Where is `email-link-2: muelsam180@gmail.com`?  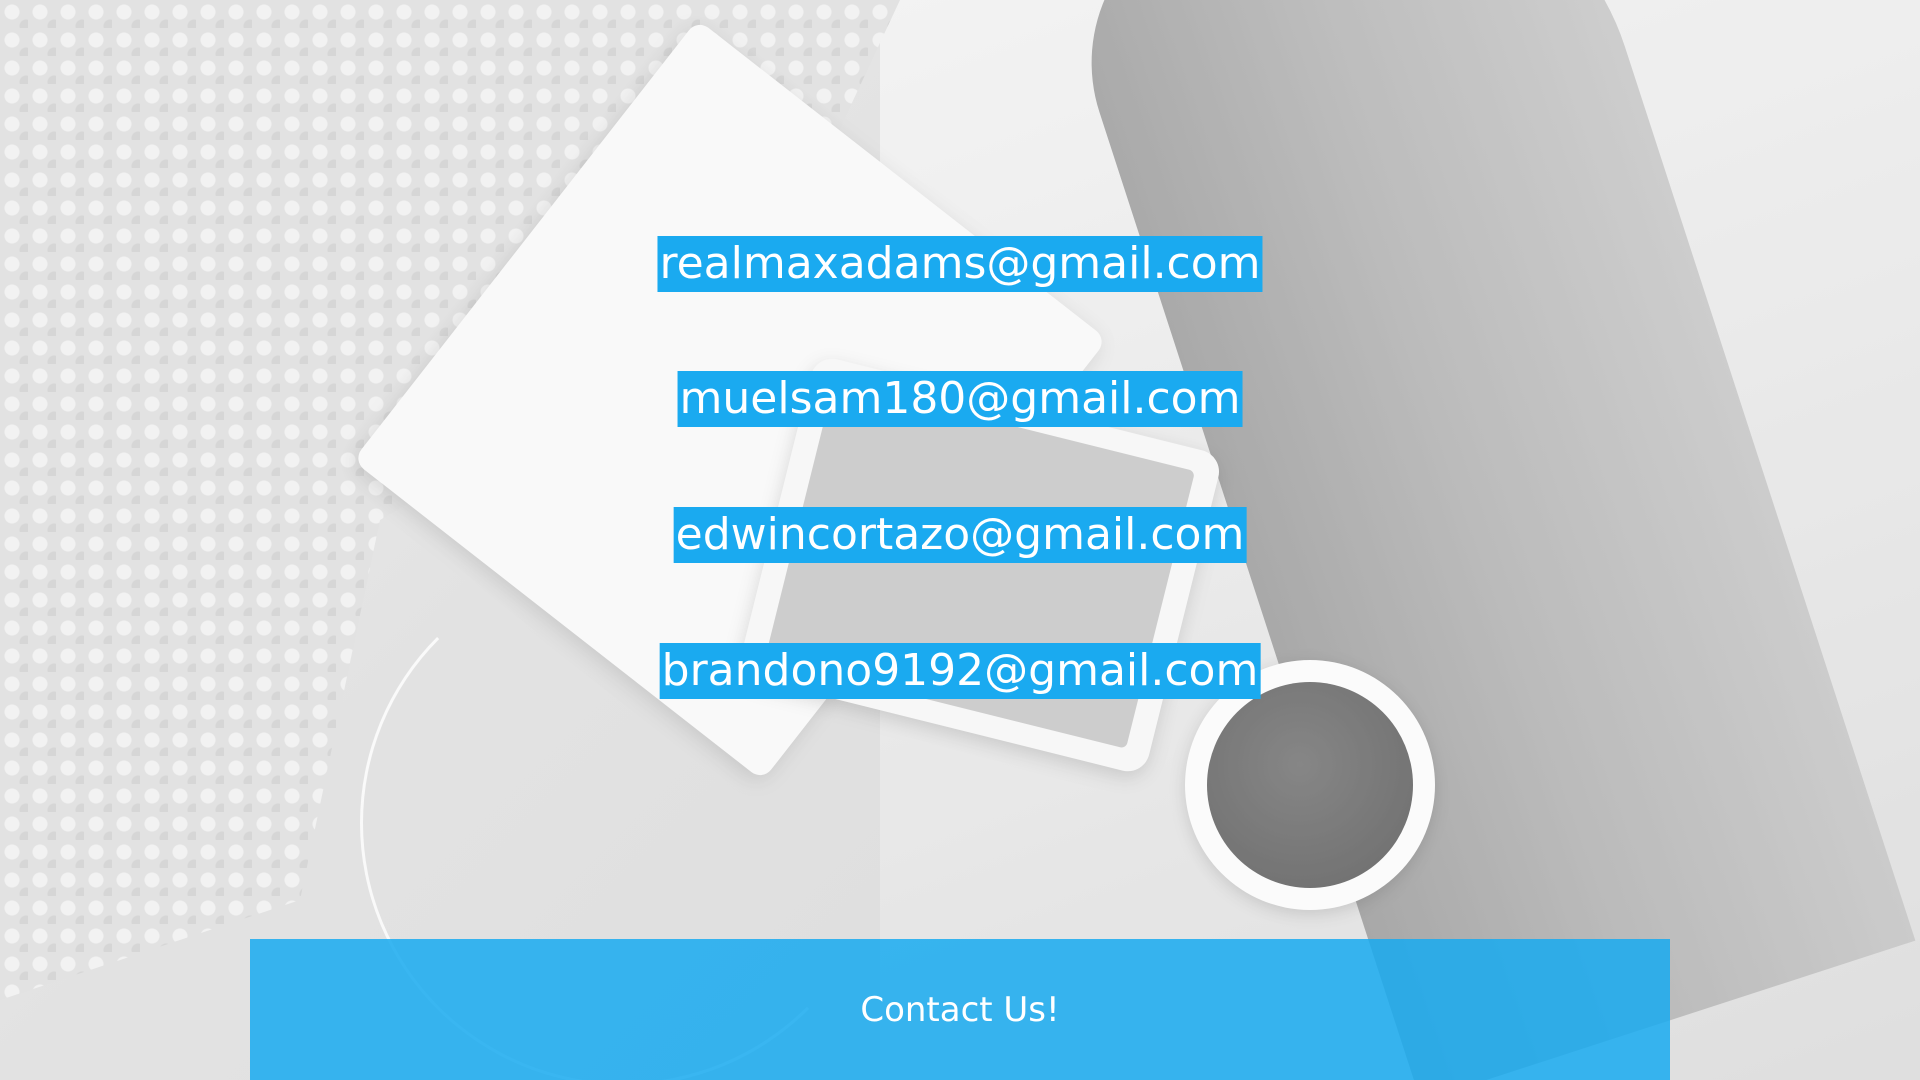
email-link-2: muelsam180@gmail.com is located at coordinates (960, 399).